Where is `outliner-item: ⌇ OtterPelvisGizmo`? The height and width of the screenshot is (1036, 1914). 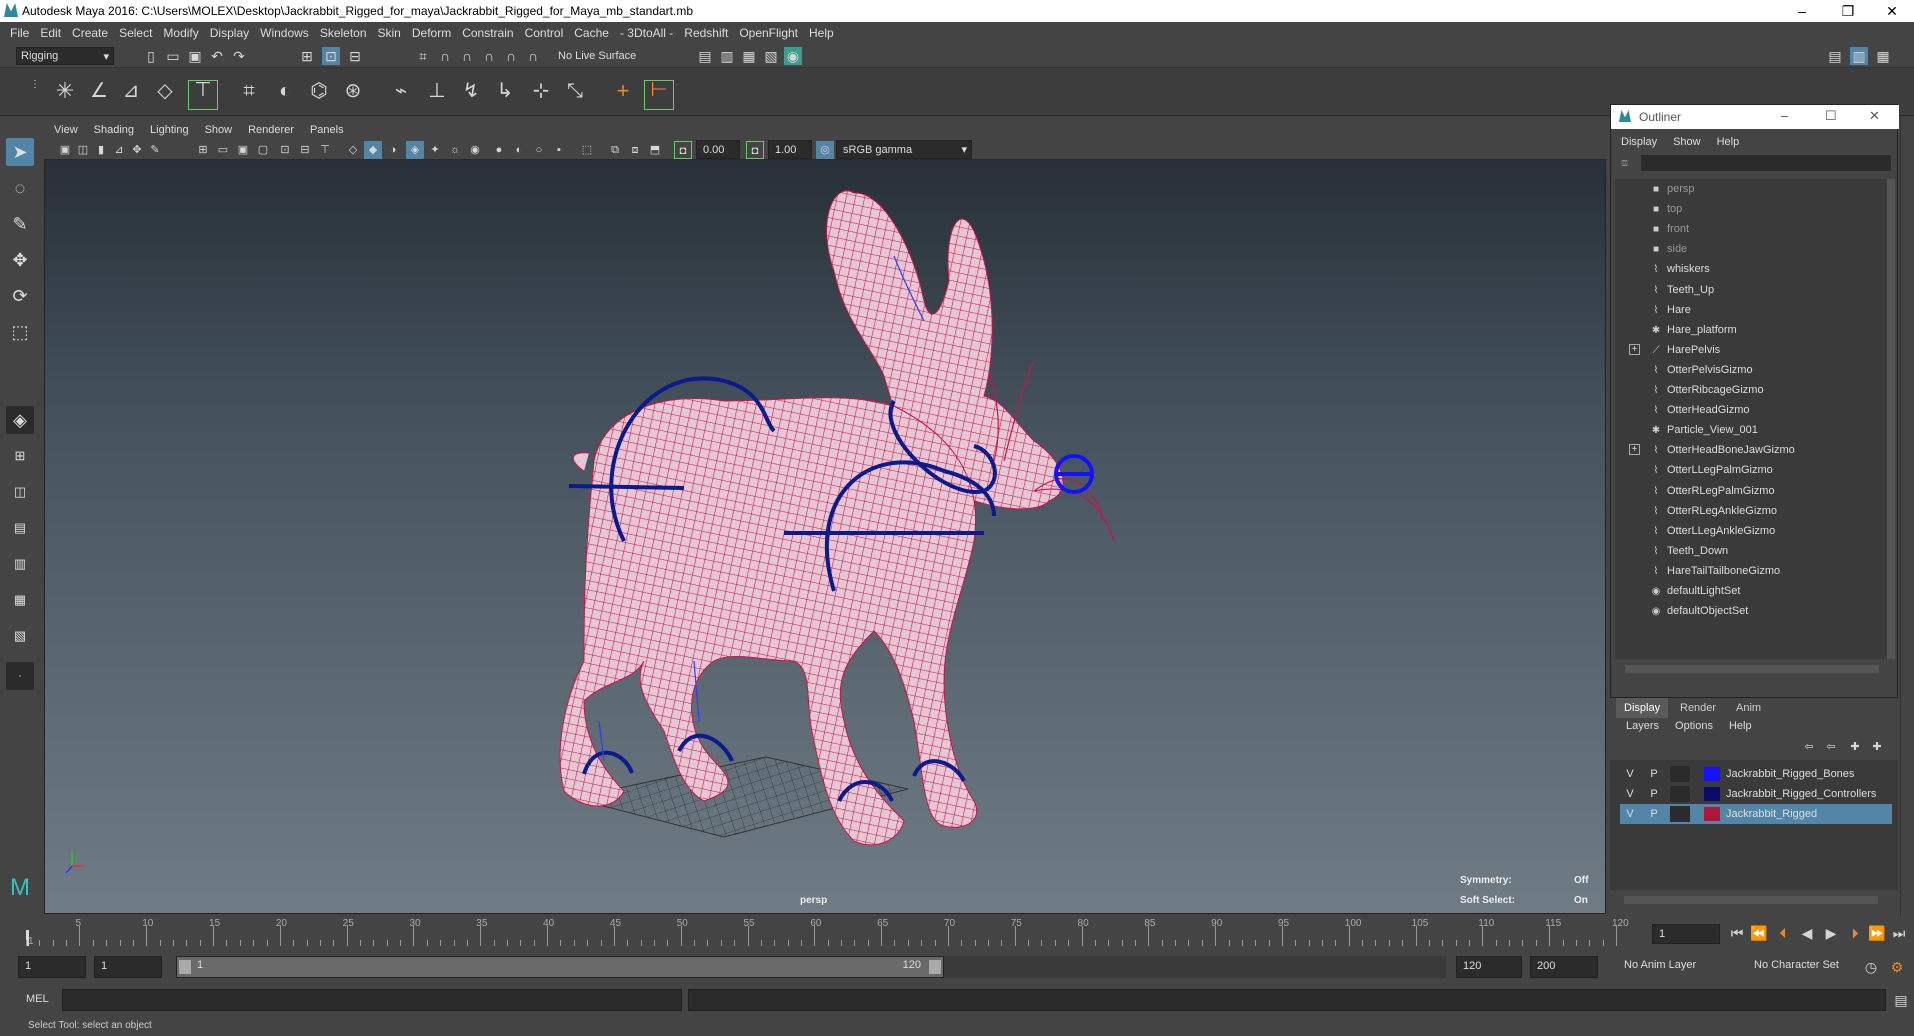
outliner-item: ⌇ OtterPelvisGizmo is located at coordinates (1701, 370).